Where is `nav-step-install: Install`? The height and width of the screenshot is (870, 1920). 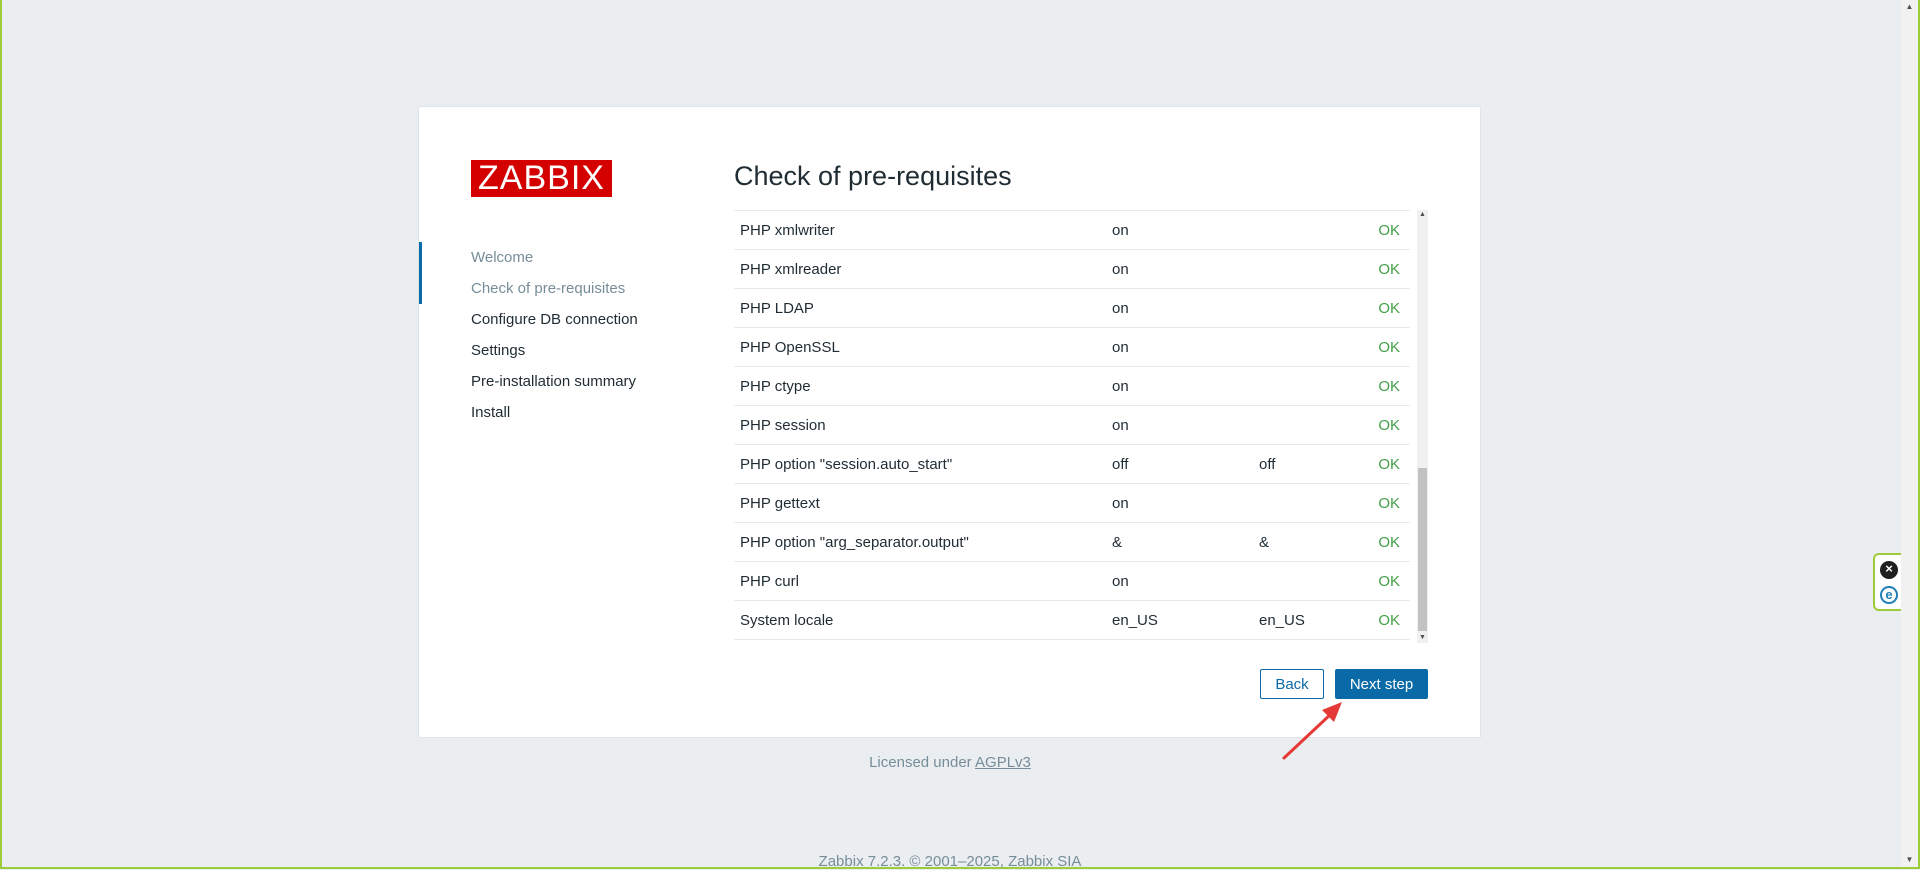
nav-step-install: Install is located at coordinates (528, 412).